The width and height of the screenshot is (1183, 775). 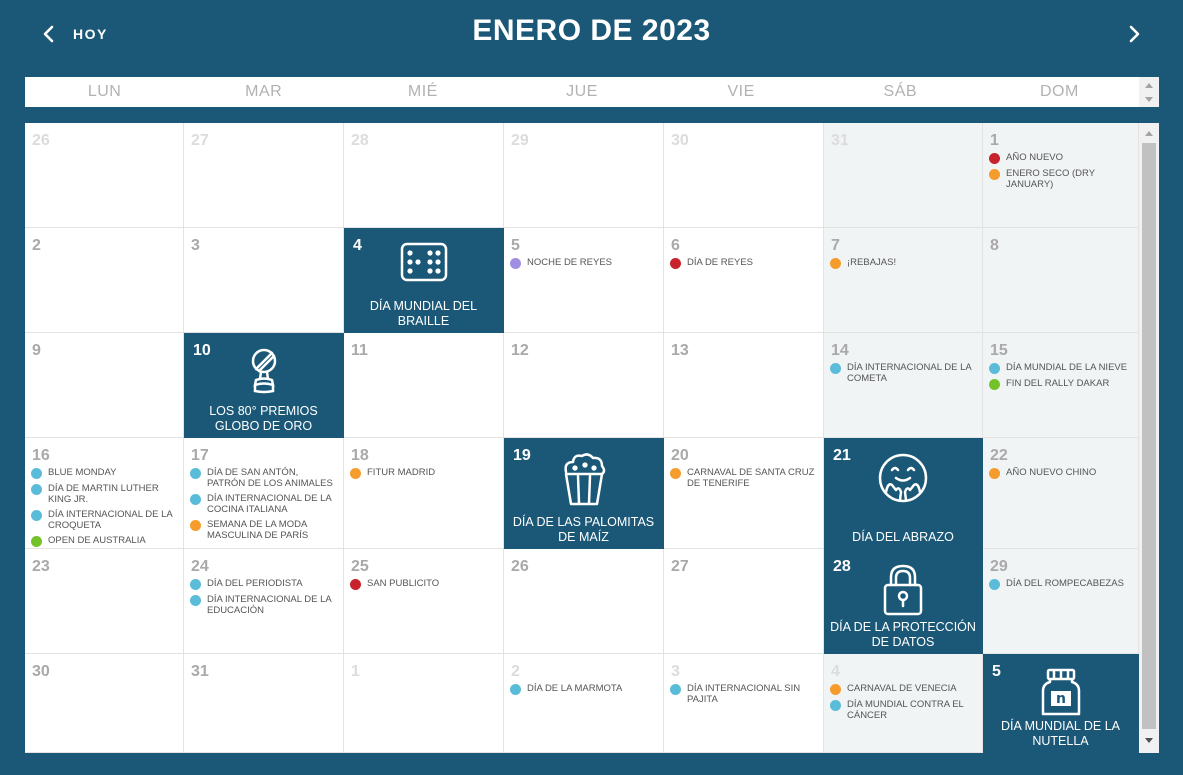 What do you see at coordinates (1060, 734) in the screenshot?
I see `featured-day-title: DÍA MUNDIAL DE LA NUTELLA` at bounding box center [1060, 734].